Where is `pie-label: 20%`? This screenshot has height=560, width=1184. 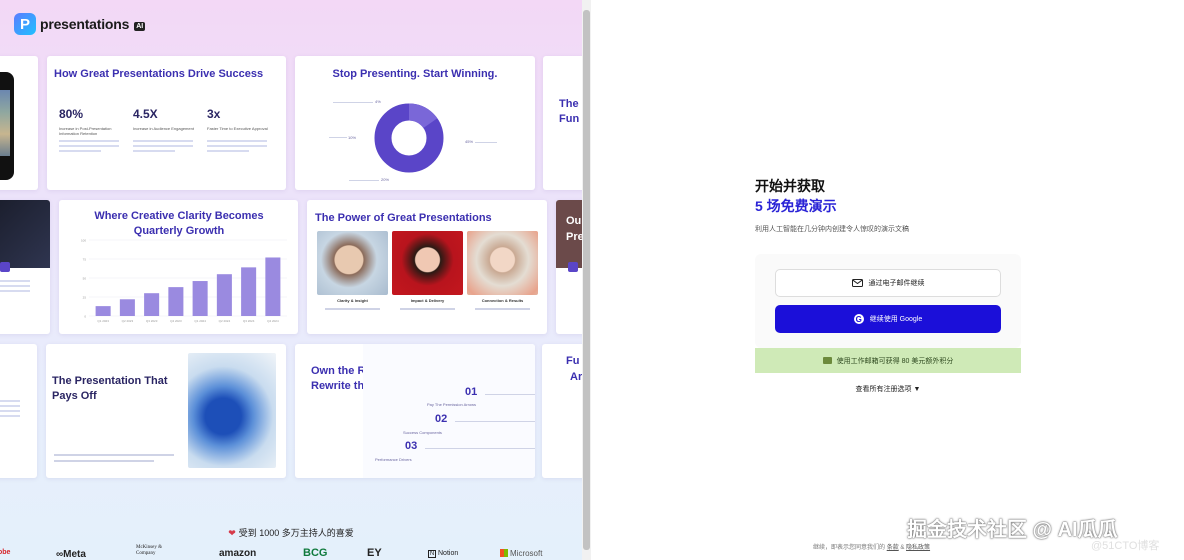
pie-label: 20% is located at coordinates (385, 179).